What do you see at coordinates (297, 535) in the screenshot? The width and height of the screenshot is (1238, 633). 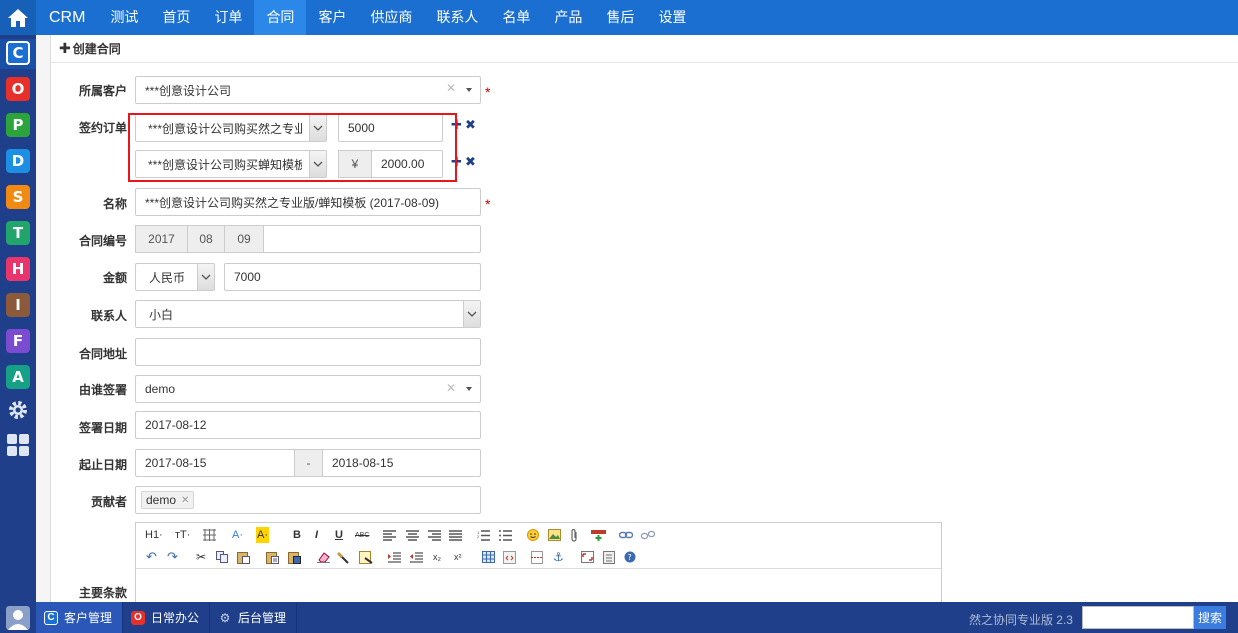 I see `bold-button: B` at bounding box center [297, 535].